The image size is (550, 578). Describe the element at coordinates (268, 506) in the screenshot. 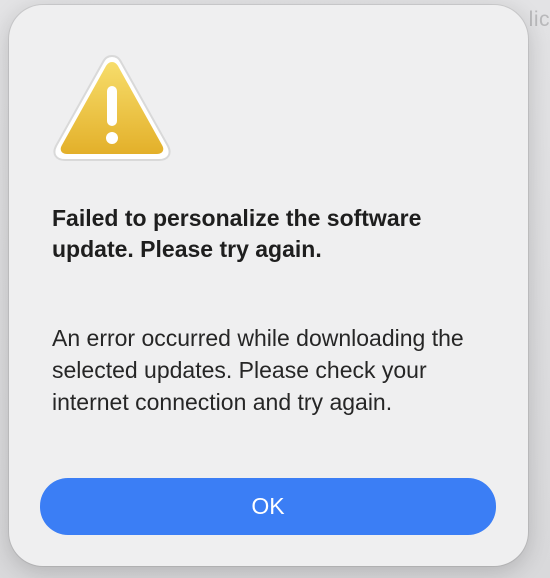

I see `ok-button: OK` at that location.